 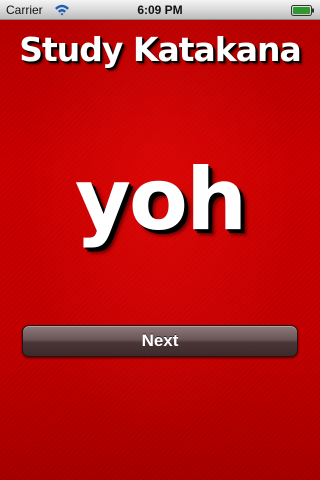 I want to click on status-time: 6:09 PM, so click(x=160, y=10).